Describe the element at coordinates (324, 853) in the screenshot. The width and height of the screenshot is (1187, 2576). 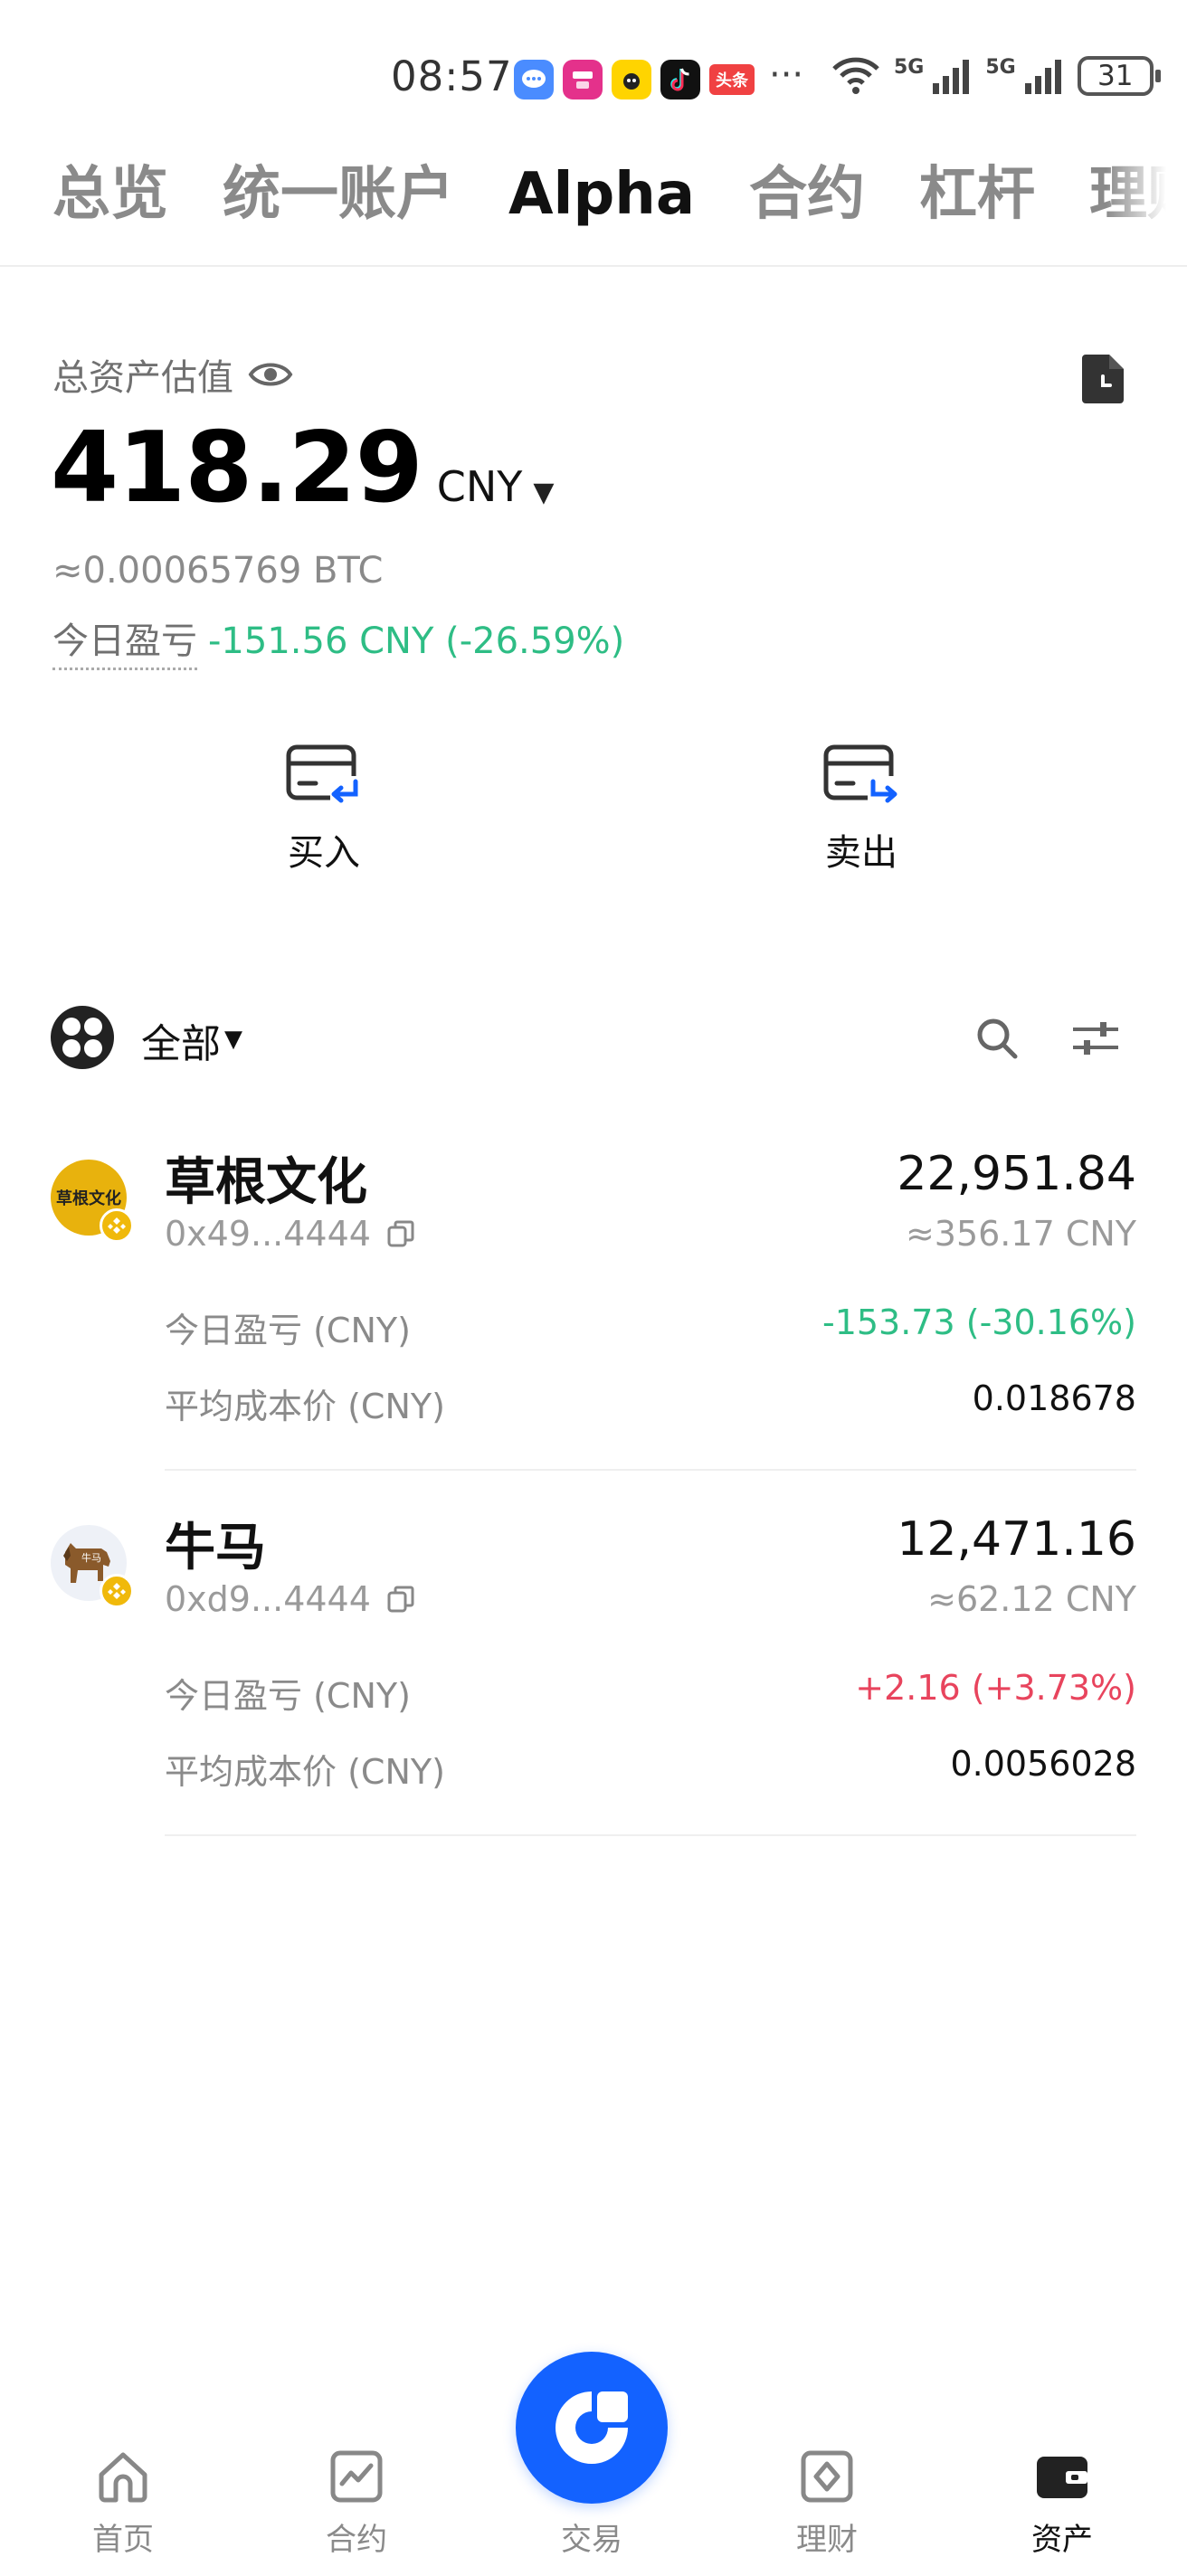
I see `buy-label: 买入` at that location.